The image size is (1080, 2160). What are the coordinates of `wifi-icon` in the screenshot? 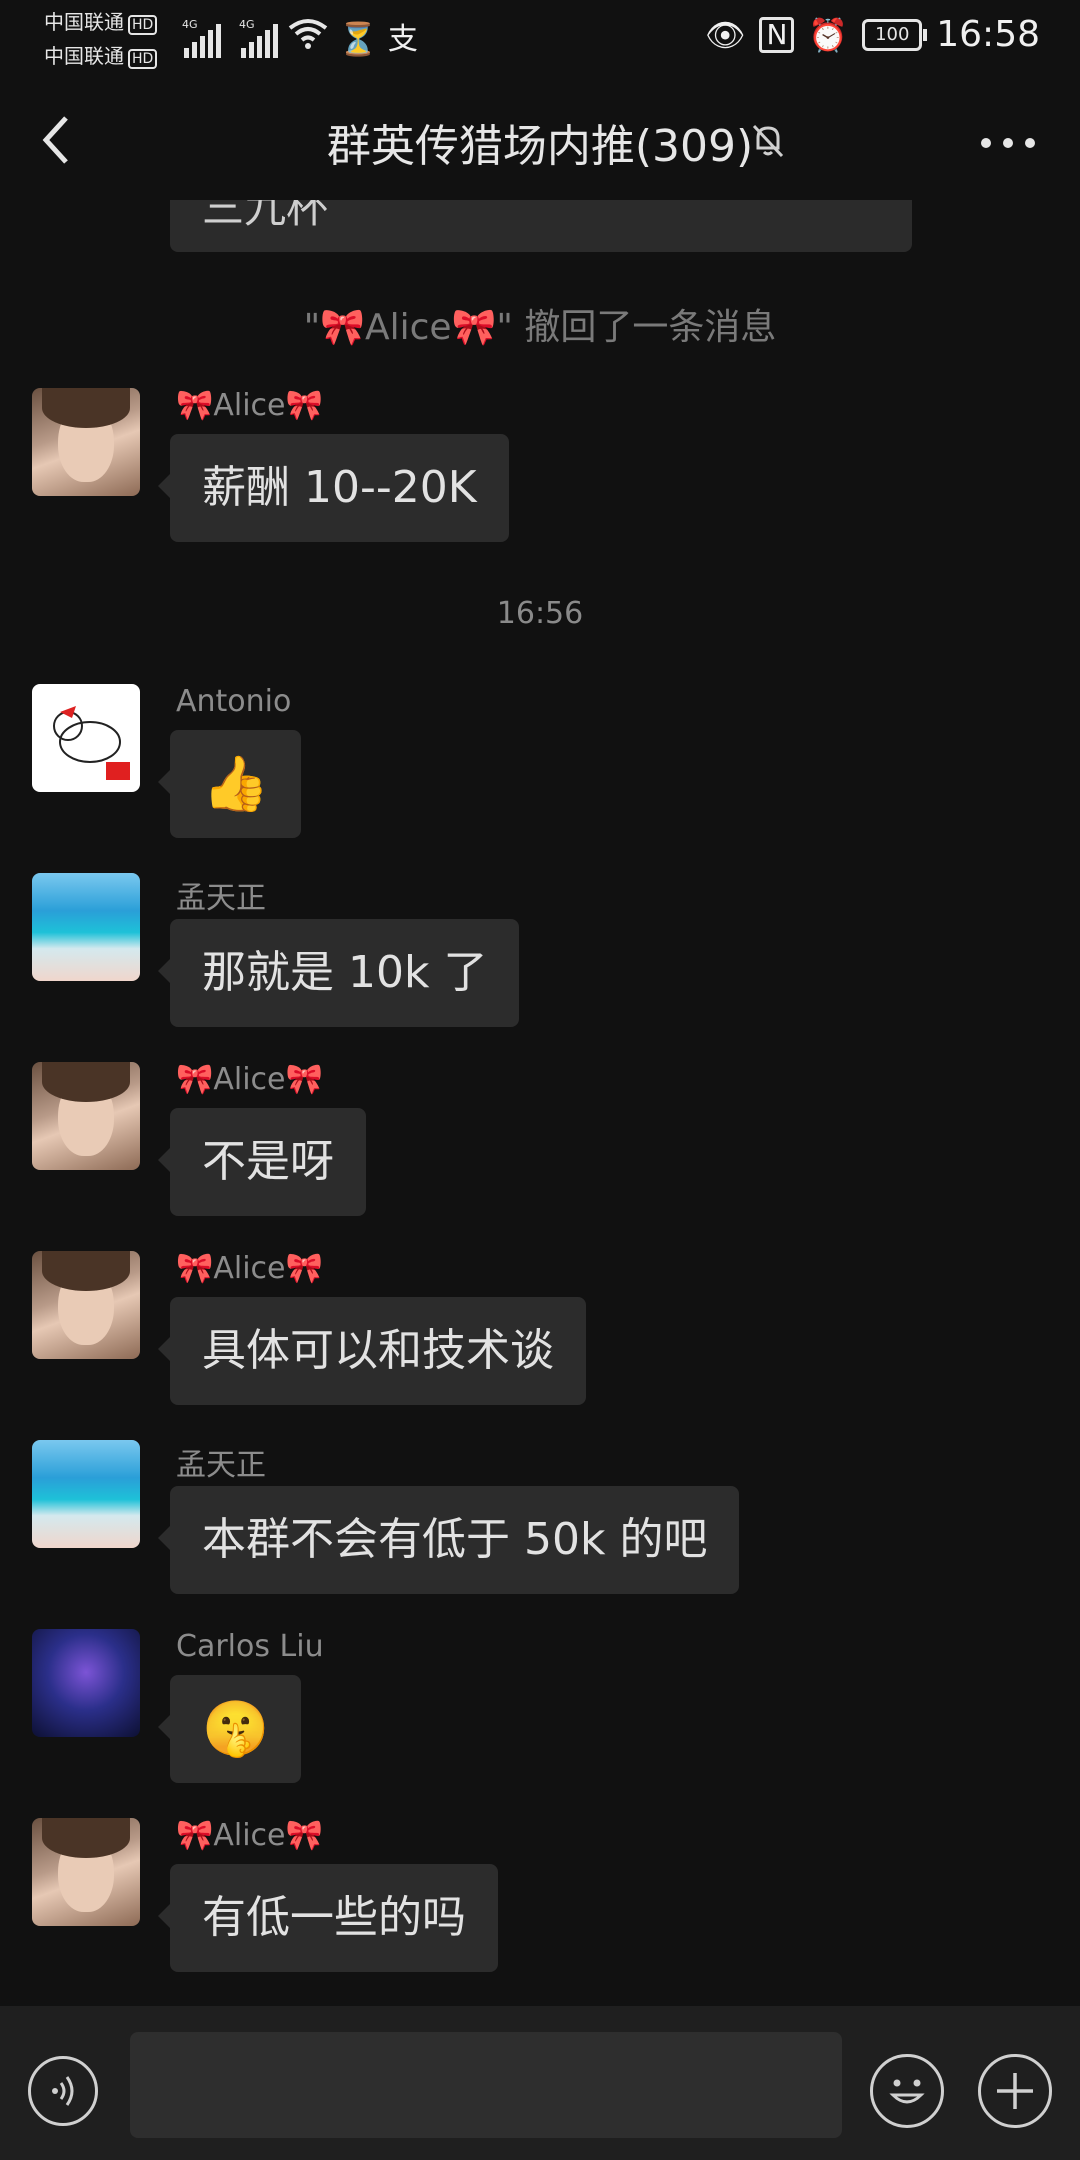 It's located at (308, 38).